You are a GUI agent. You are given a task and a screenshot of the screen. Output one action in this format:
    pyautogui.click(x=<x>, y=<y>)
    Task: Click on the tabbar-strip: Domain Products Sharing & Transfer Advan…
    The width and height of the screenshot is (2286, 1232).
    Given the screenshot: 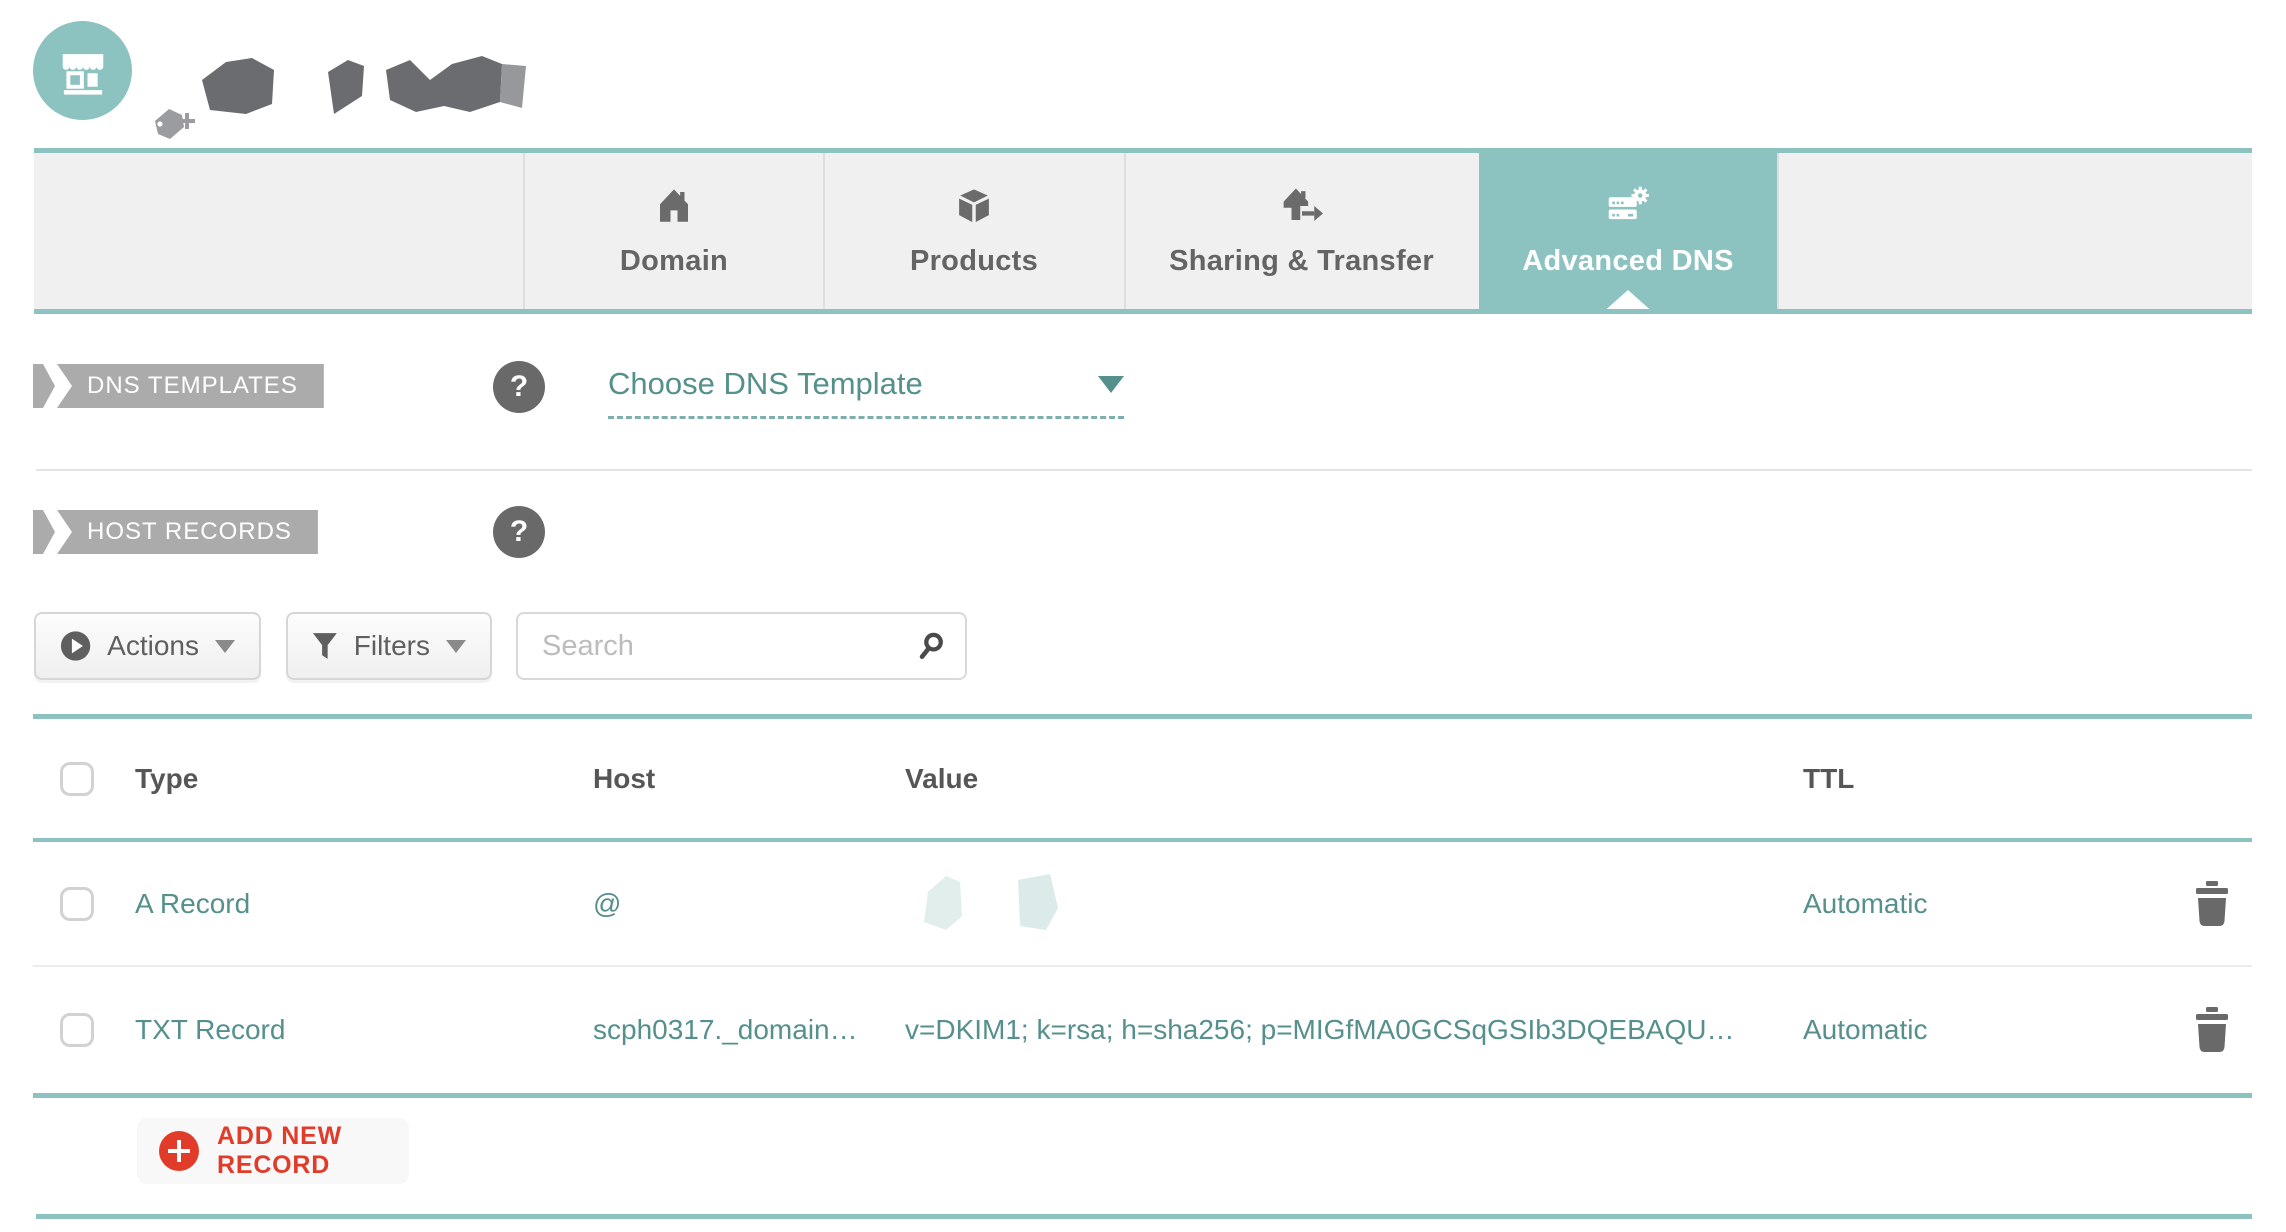 What is the action you would take?
    pyautogui.click(x=1143, y=233)
    